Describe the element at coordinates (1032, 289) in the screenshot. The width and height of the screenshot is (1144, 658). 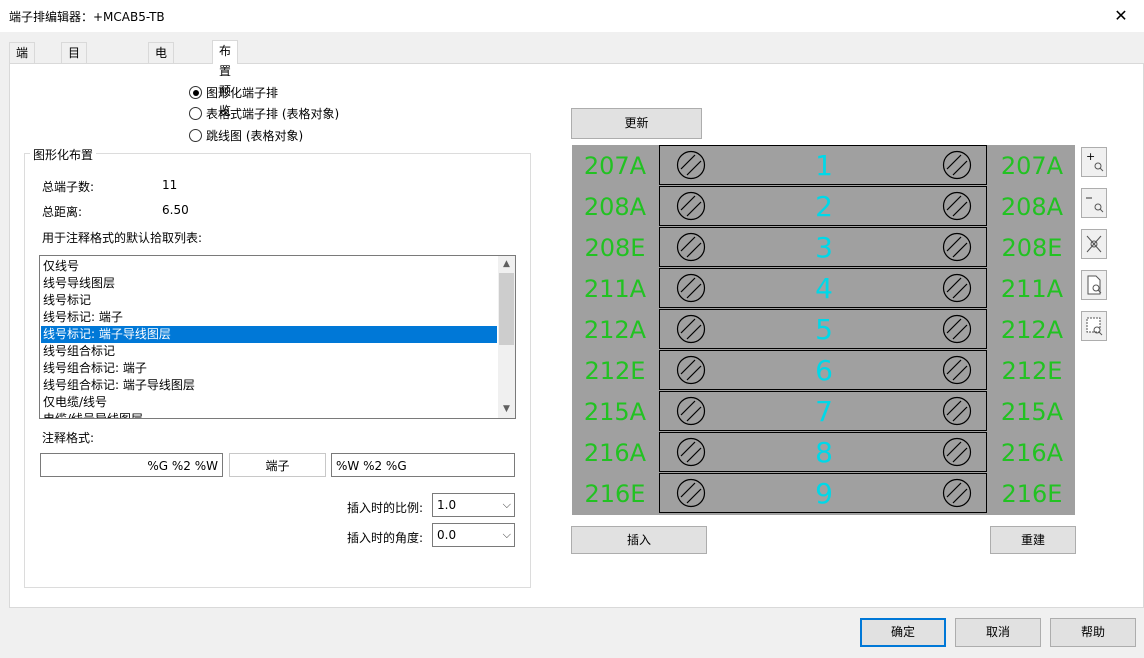
I see `wire-label-right: 211A` at that location.